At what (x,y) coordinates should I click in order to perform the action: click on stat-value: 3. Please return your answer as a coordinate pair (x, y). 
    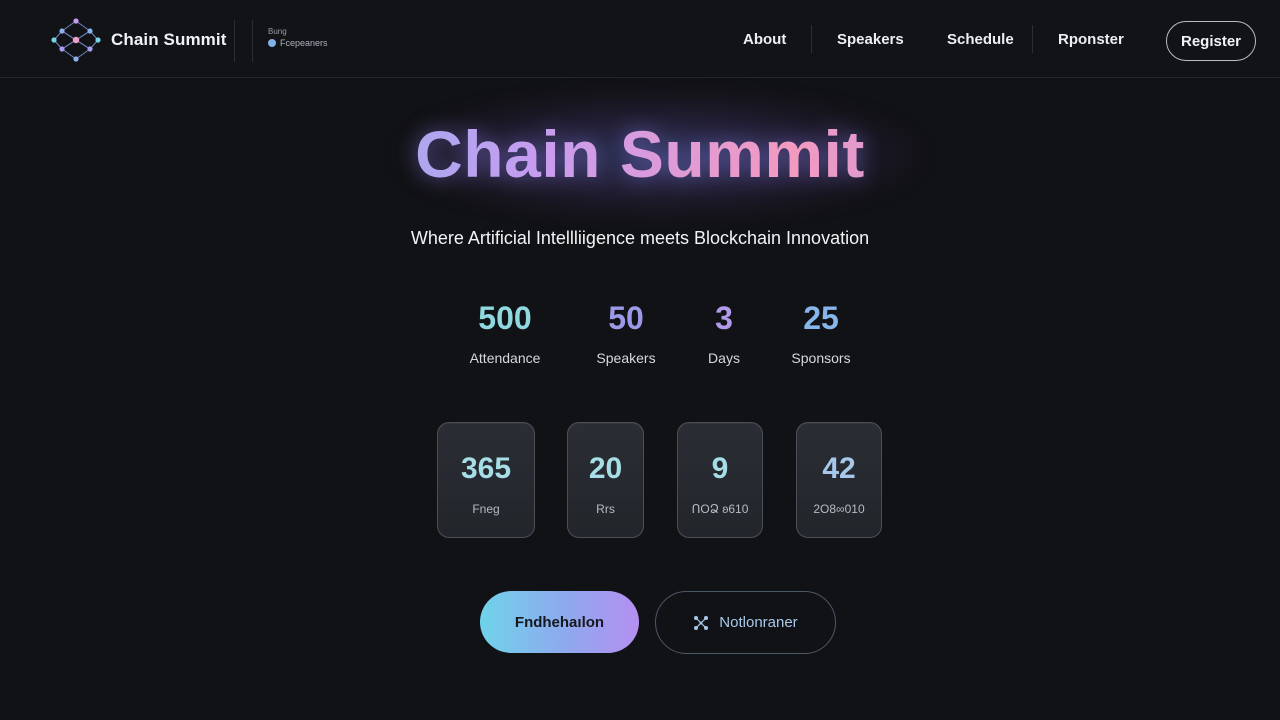
    Looking at the image, I should click on (724, 318).